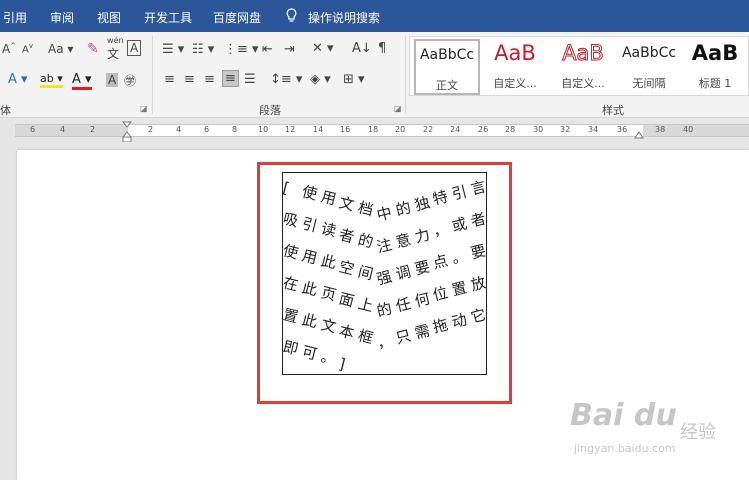 Image resolution: width=749 pixels, height=480 pixels. Describe the element at coordinates (422, 268) in the screenshot. I see `textbox-char: 要` at that location.